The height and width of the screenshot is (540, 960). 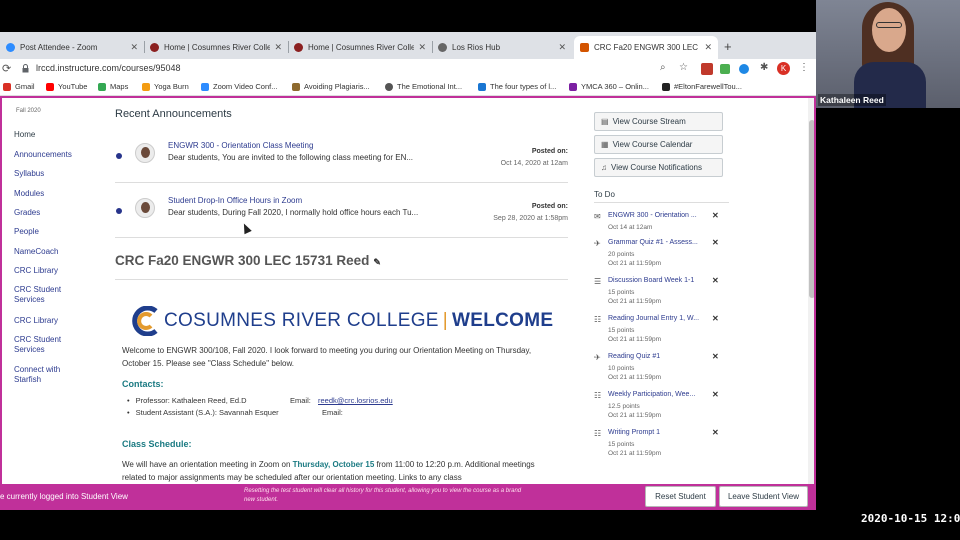 What do you see at coordinates (658, 144) in the screenshot?
I see `view-course-calendar-button: ▦ View Course Calendar` at bounding box center [658, 144].